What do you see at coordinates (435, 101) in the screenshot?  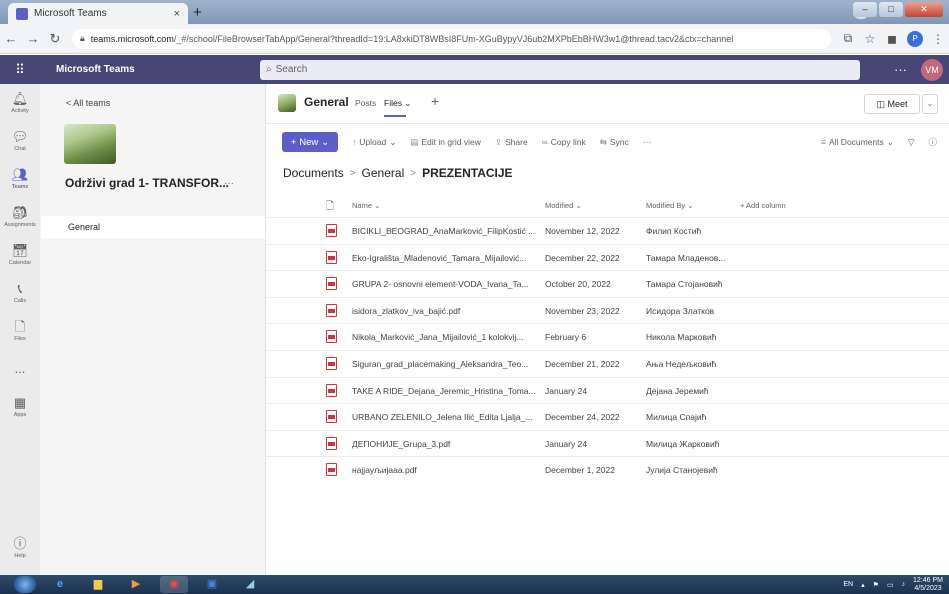 I see `add-tab-button: +` at bounding box center [435, 101].